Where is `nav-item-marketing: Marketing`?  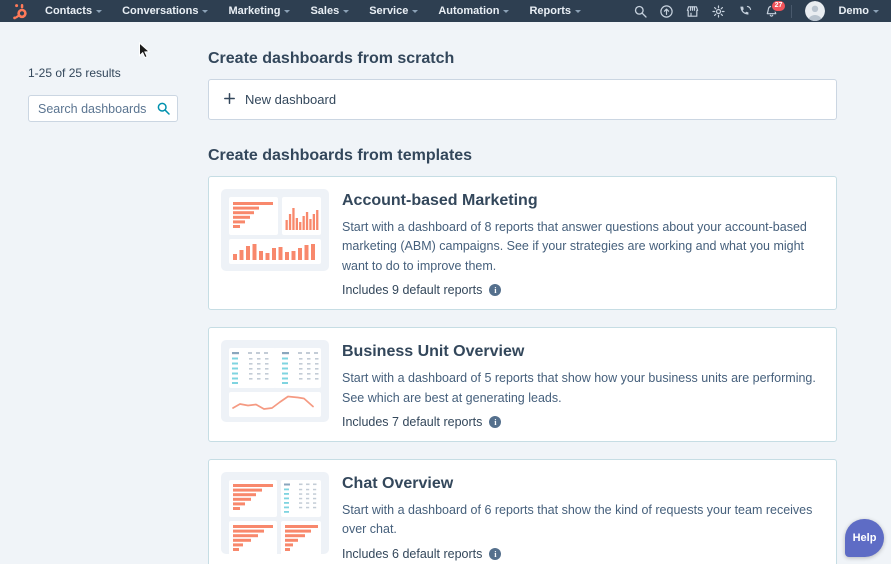 nav-item-marketing: Marketing is located at coordinates (259, 11).